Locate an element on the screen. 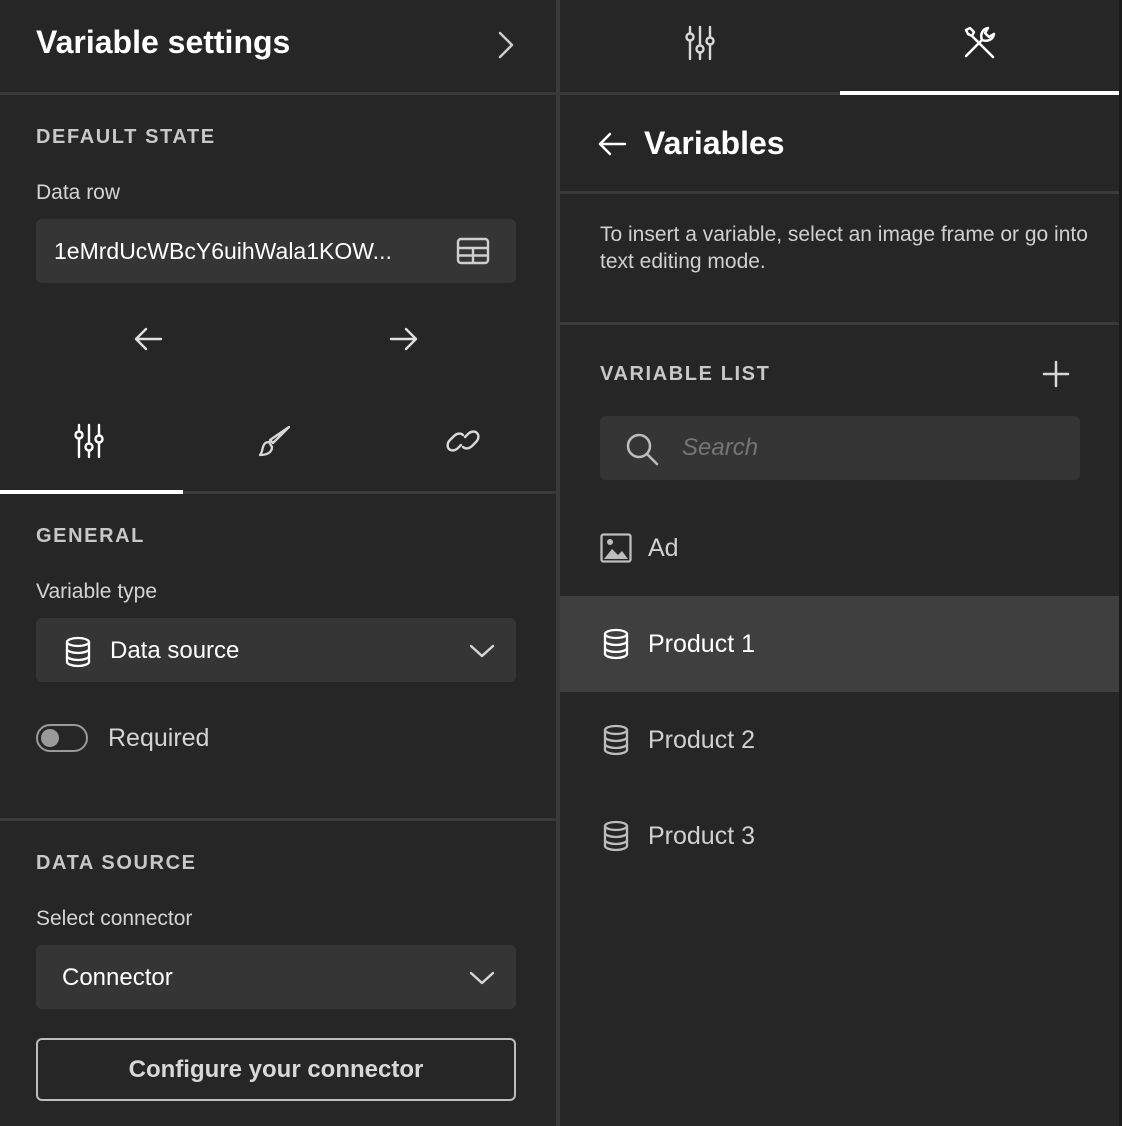 The width and height of the screenshot is (1122, 1126). default-state-heading: DEFAULT STATE is located at coordinates (126, 137).